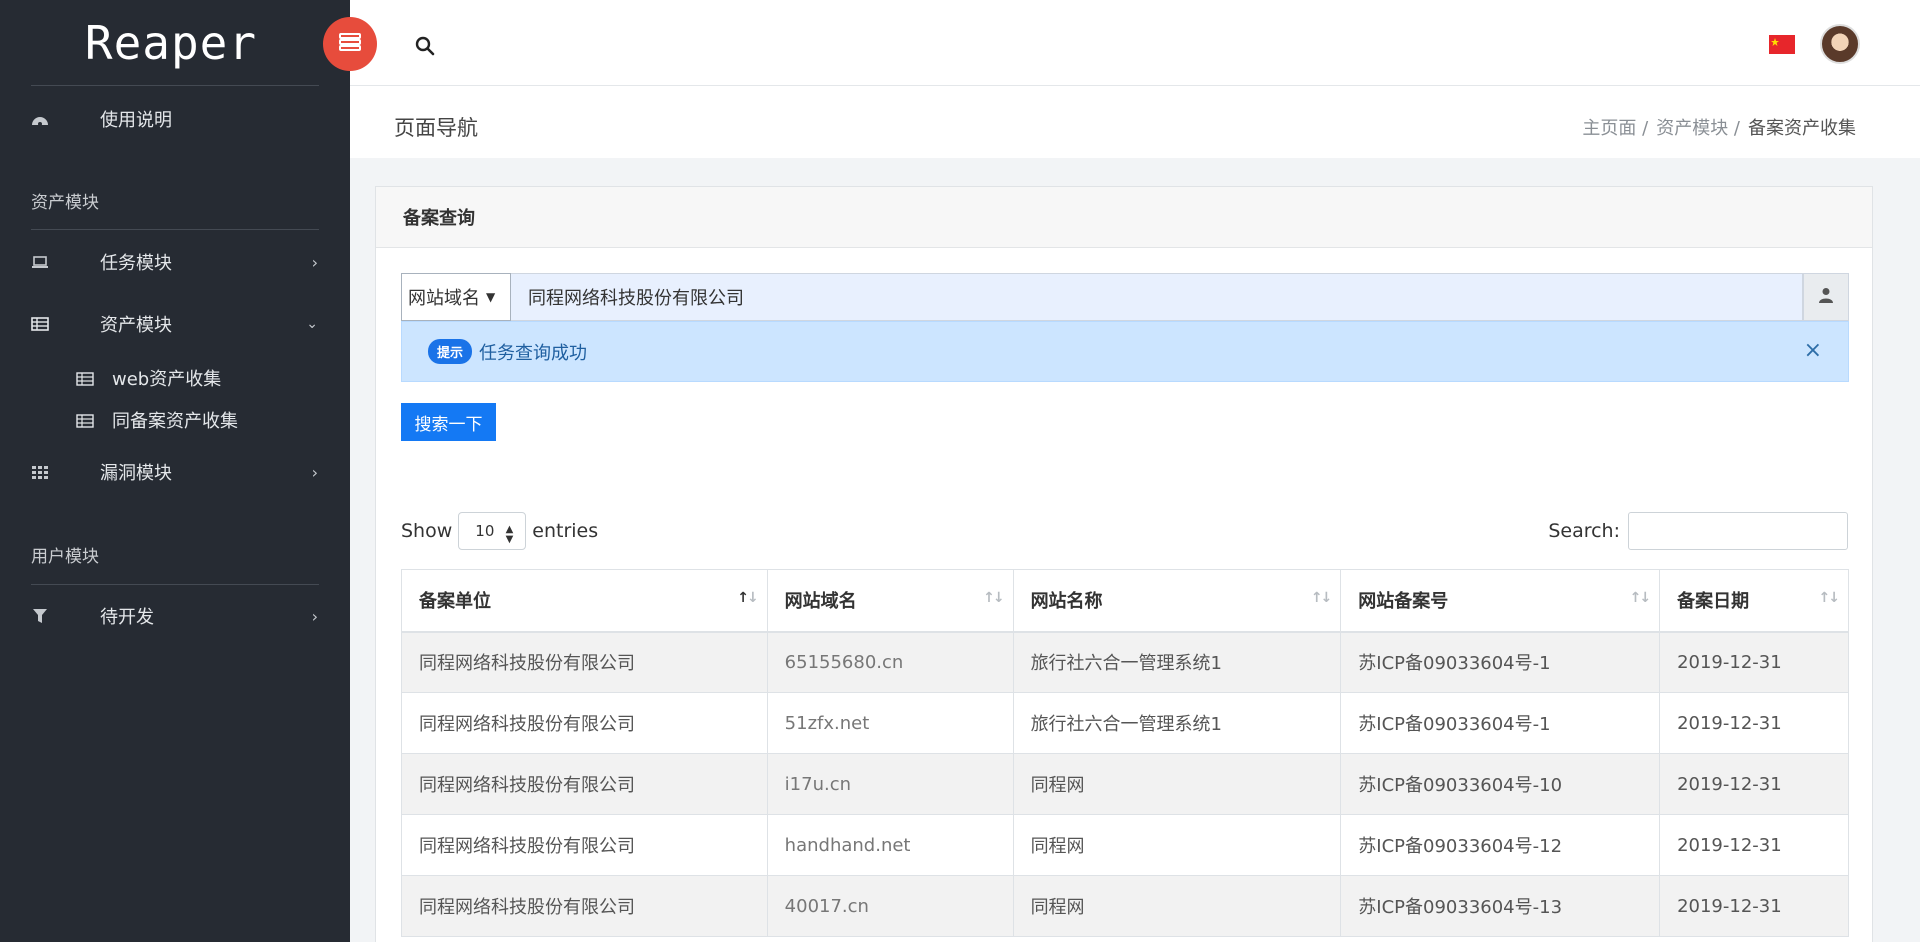 The image size is (1920, 942). What do you see at coordinates (136, 263) in the screenshot?
I see `sidebar-item-label: 任务模块` at bounding box center [136, 263].